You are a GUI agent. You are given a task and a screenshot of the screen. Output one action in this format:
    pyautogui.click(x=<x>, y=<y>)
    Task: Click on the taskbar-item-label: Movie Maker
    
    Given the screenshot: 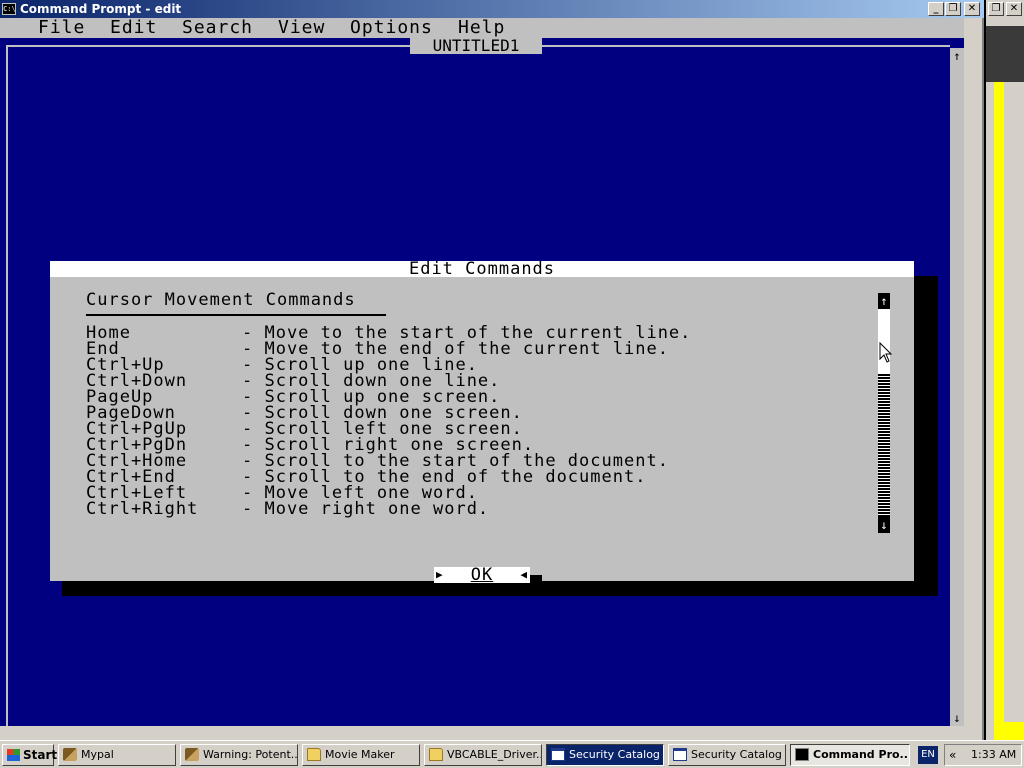 What is the action you would take?
    pyautogui.click(x=360, y=754)
    